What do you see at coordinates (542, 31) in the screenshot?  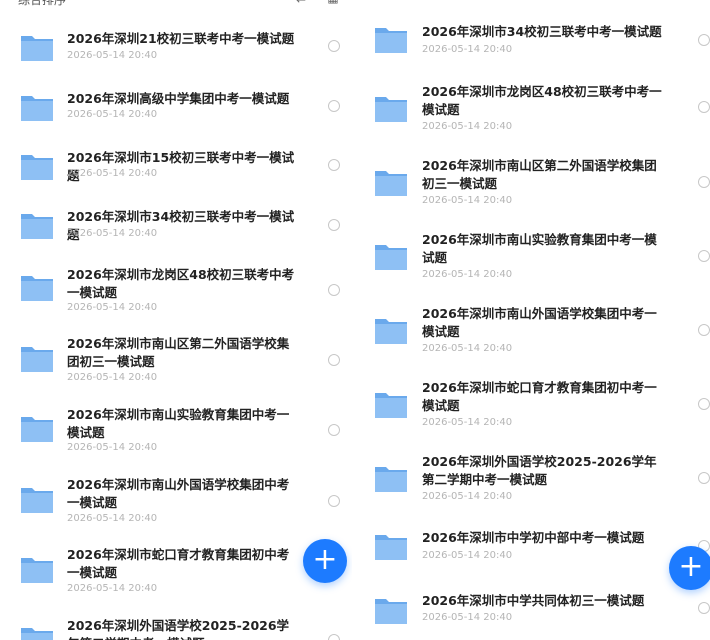 I see `file-title: 2026年深圳市34校初三联考中考一模试题` at bounding box center [542, 31].